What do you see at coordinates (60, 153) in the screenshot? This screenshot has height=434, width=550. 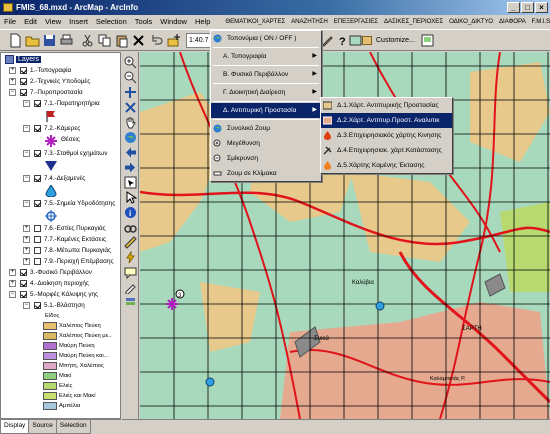 I see `toc-sublayer-vehicle-stations: − 7.3.-Σταθμοί εχημάτων` at bounding box center [60, 153].